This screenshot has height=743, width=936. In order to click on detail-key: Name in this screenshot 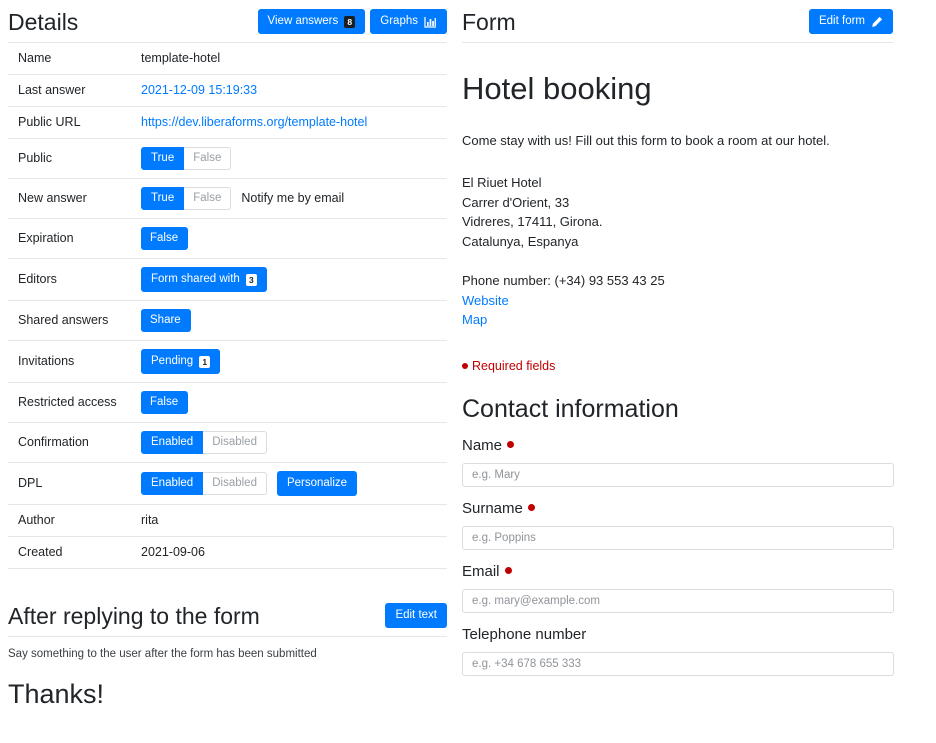, I will do `click(74, 59)`.